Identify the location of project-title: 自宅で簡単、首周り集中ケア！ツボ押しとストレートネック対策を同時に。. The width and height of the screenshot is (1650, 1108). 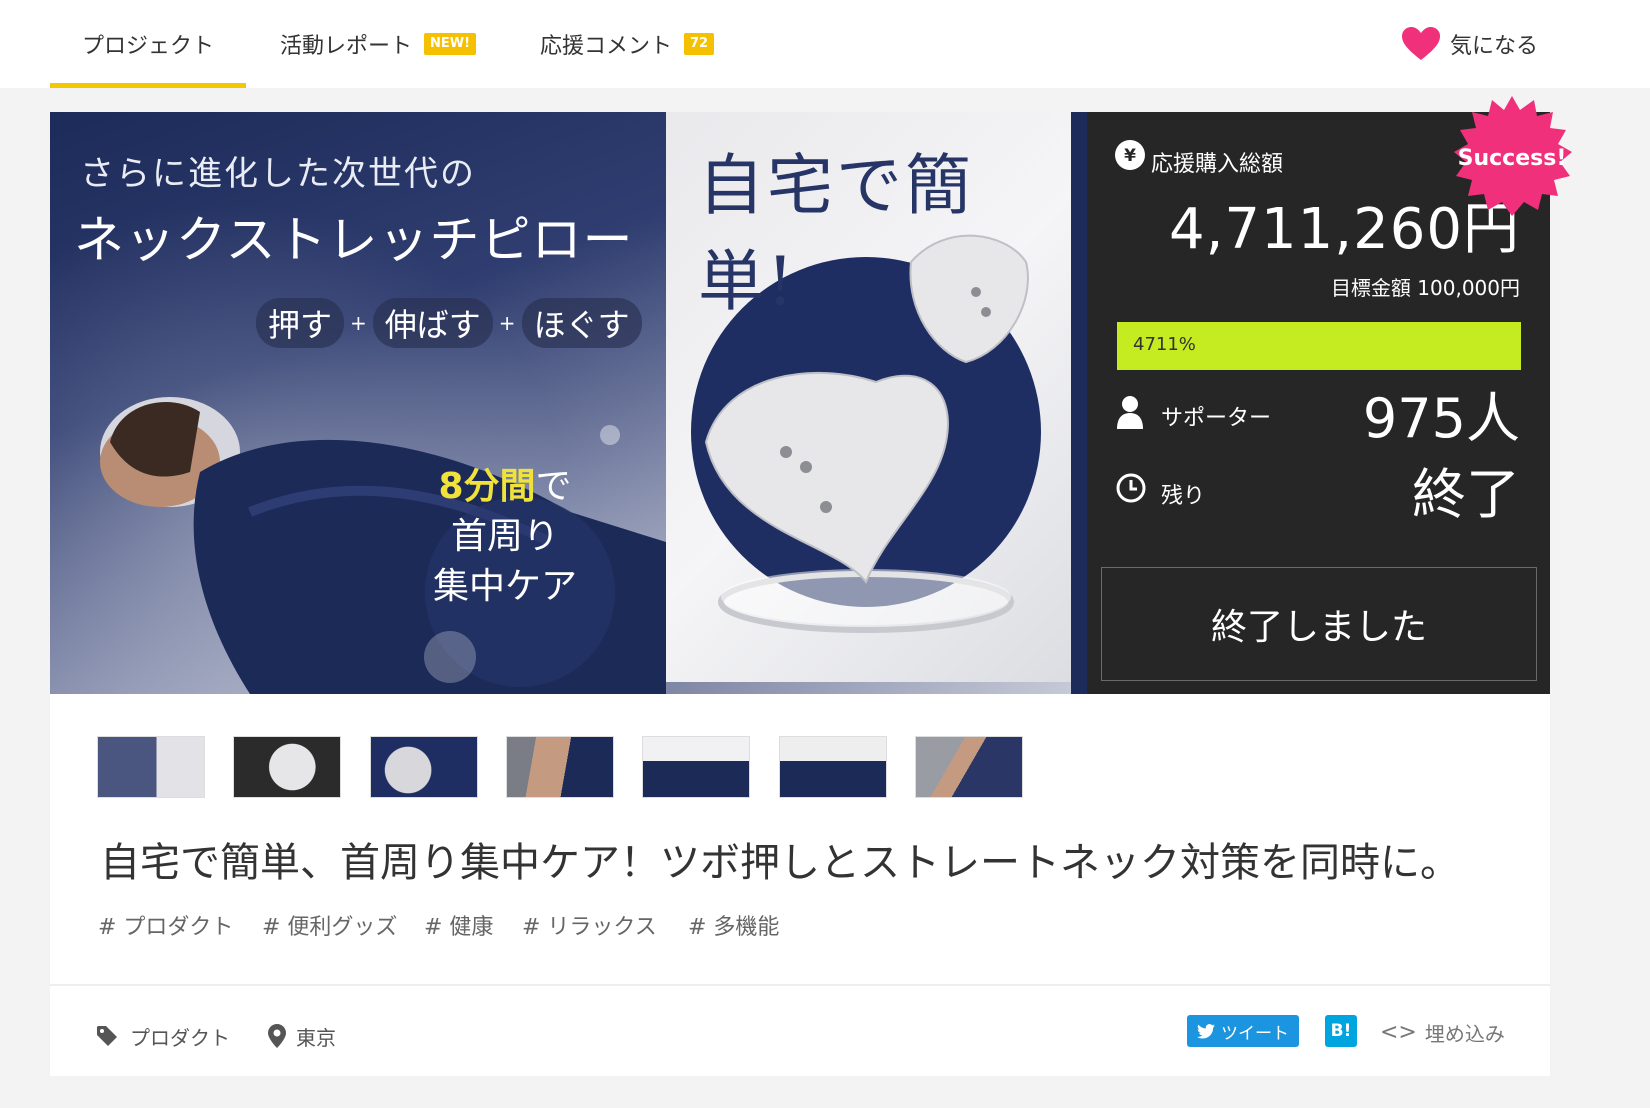
(780, 863).